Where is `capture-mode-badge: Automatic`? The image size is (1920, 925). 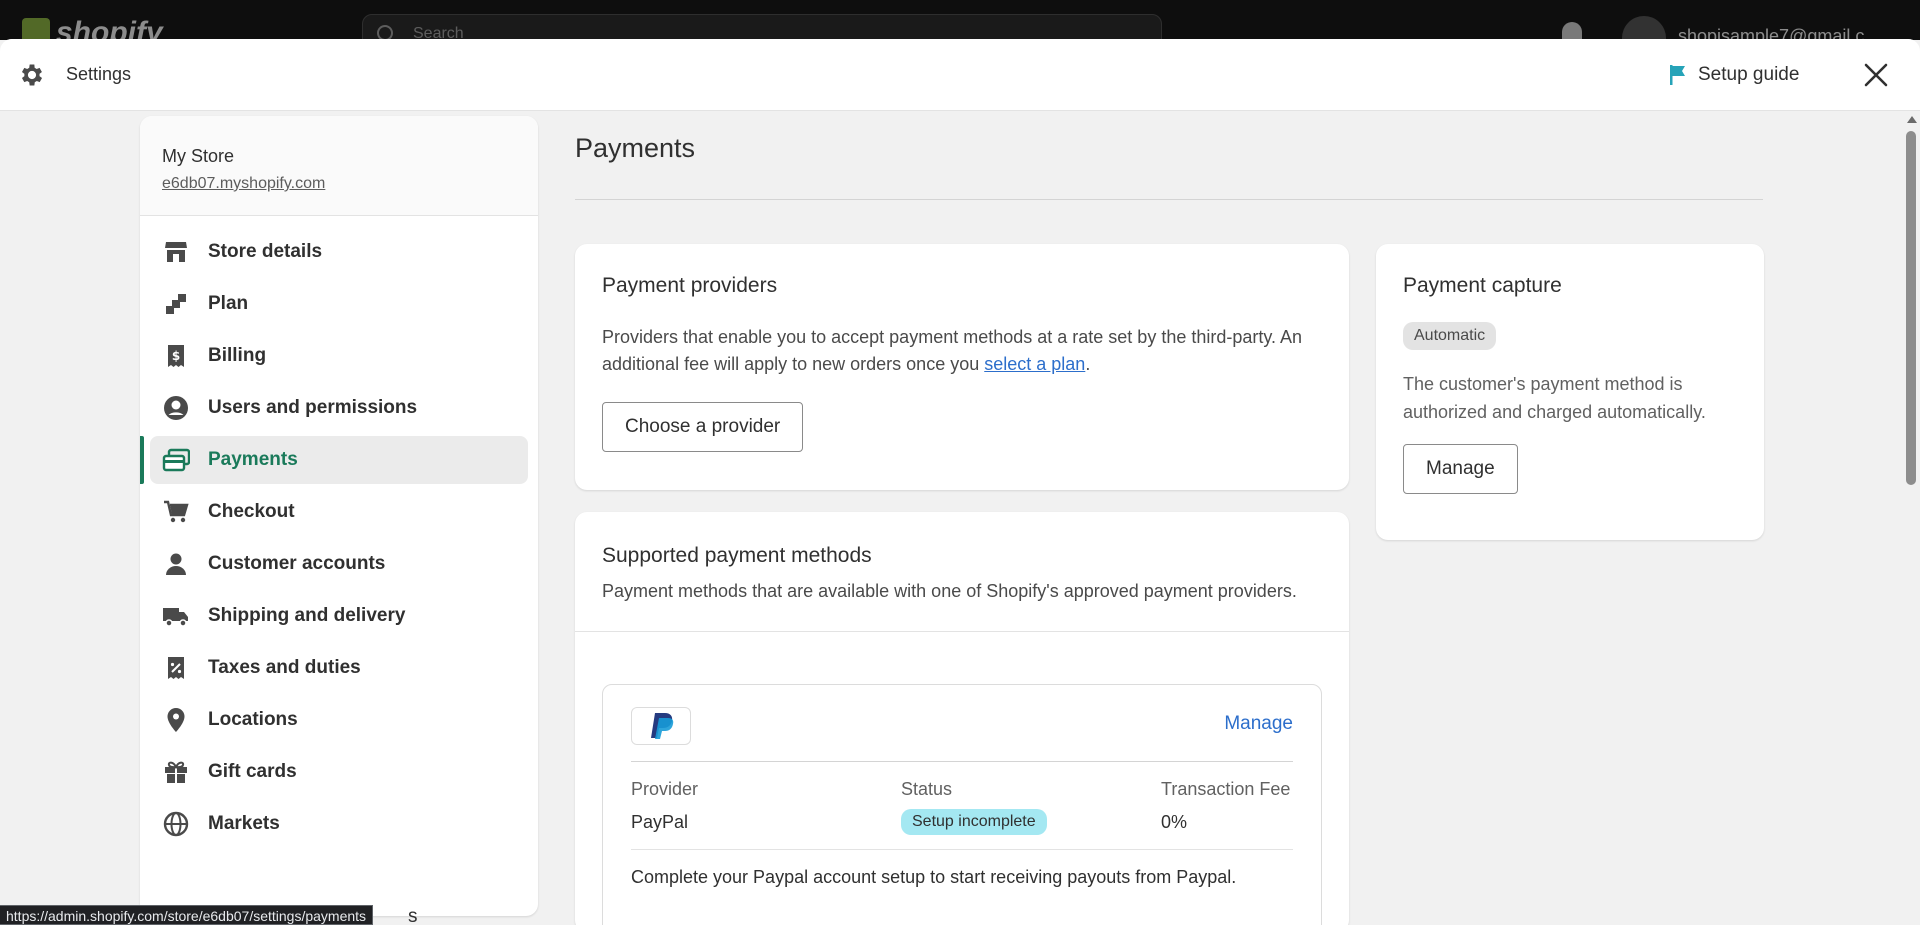 capture-mode-badge: Automatic is located at coordinates (1450, 336).